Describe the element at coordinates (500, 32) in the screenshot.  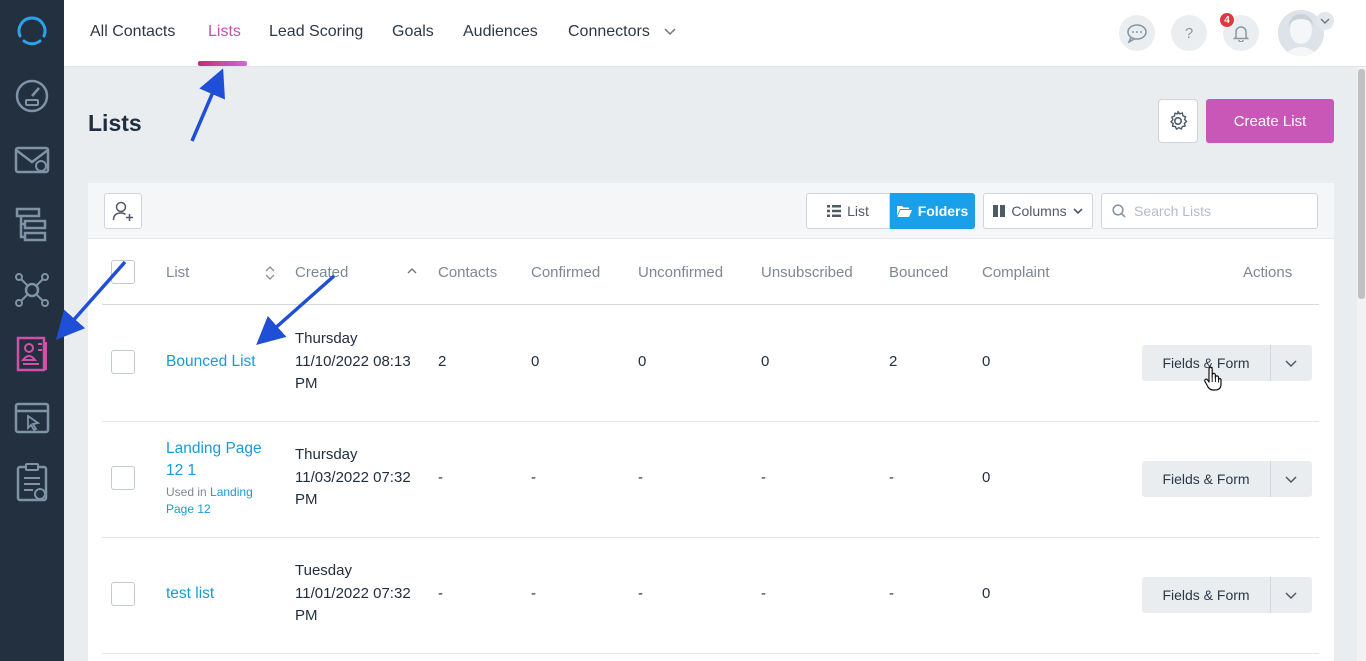
I see `tab-audiences: Audiences` at that location.